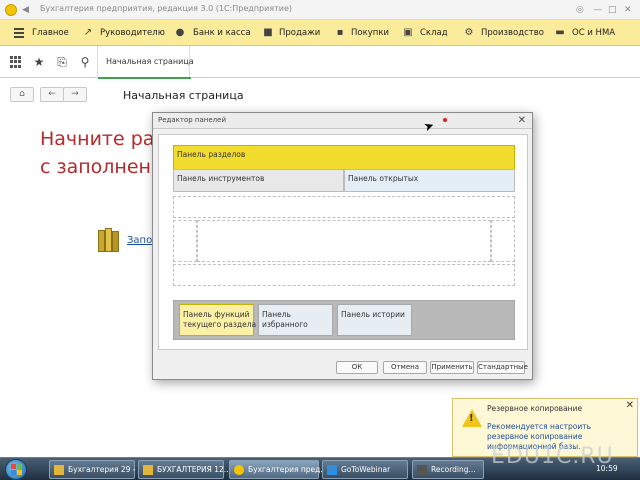  I want to click on minimize-button: —, so click(597, 10).